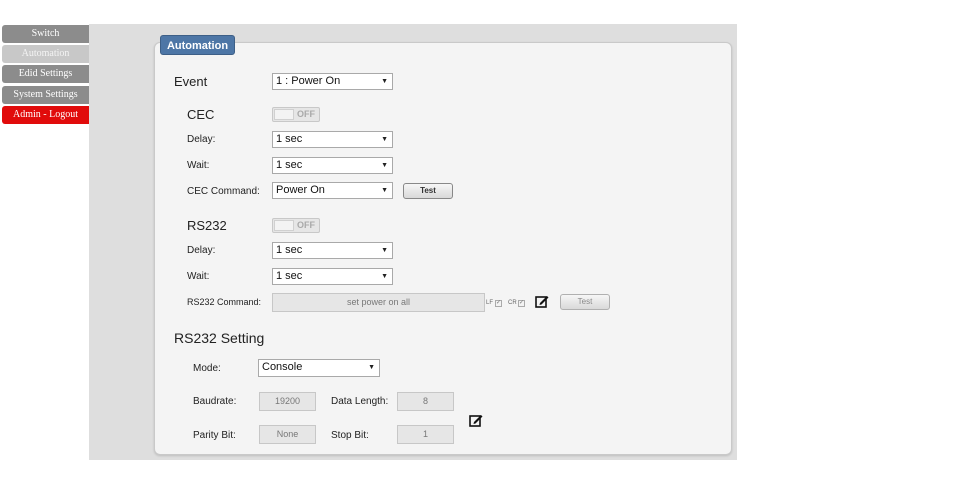  What do you see at coordinates (350, 435) in the screenshot?
I see `stop-bit-label: Stop Bit:` at bounding box center [350, 435].